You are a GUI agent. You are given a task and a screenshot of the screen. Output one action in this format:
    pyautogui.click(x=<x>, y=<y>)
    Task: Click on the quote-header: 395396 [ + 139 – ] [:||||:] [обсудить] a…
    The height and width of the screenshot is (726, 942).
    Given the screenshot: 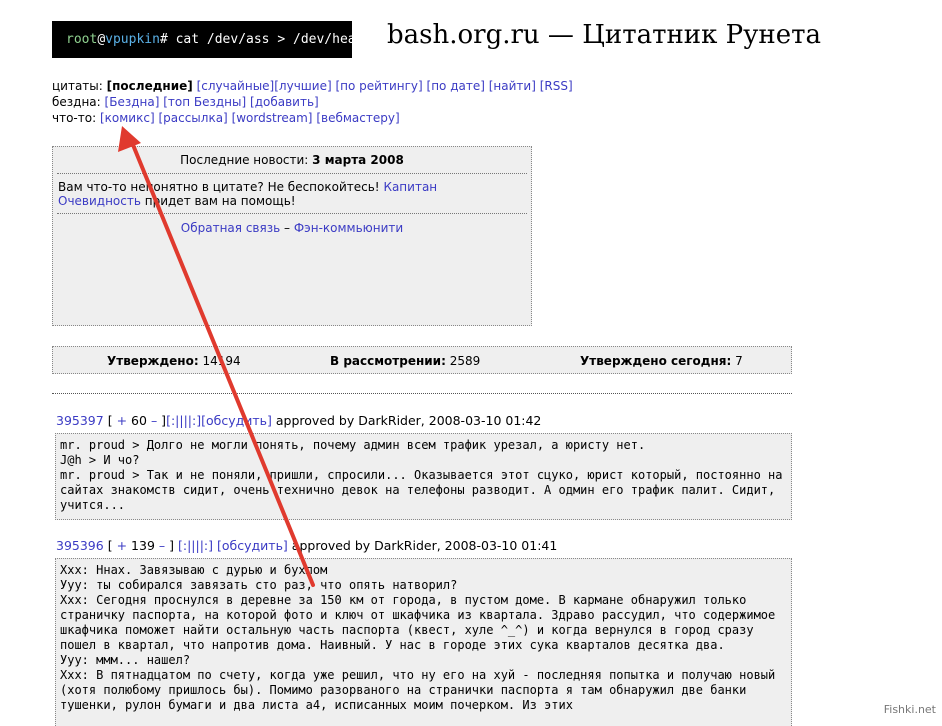 What is the action you would take?
    pyautogui.click(x=306, y=545)
    